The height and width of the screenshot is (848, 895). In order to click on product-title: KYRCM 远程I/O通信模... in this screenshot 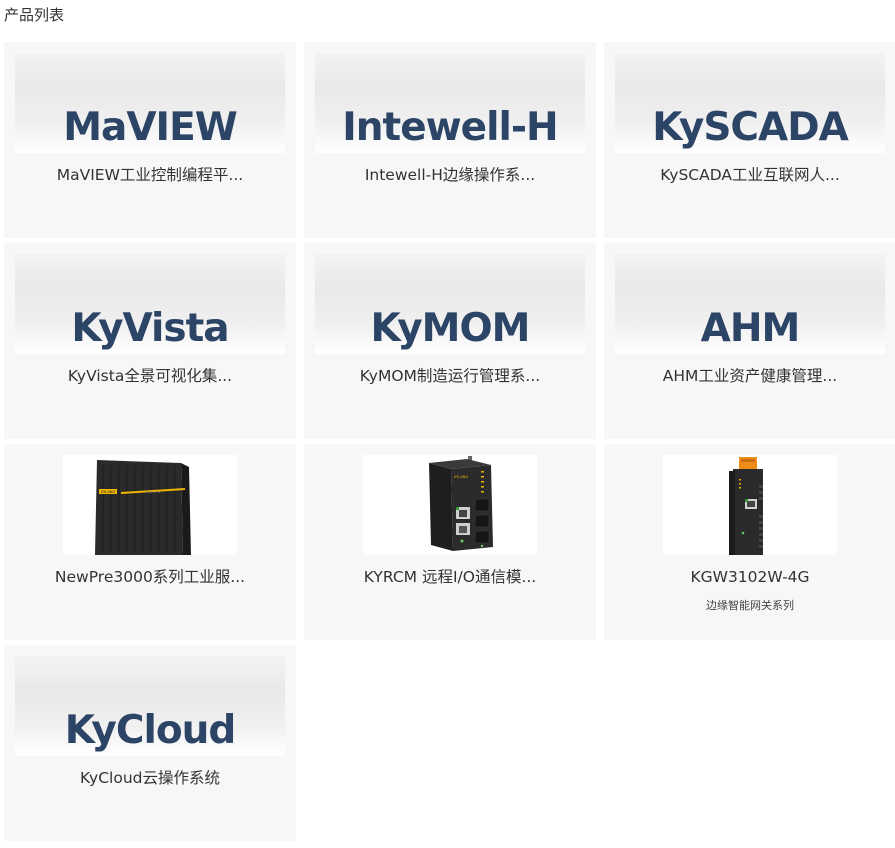, I will do `click(450, 577)`.